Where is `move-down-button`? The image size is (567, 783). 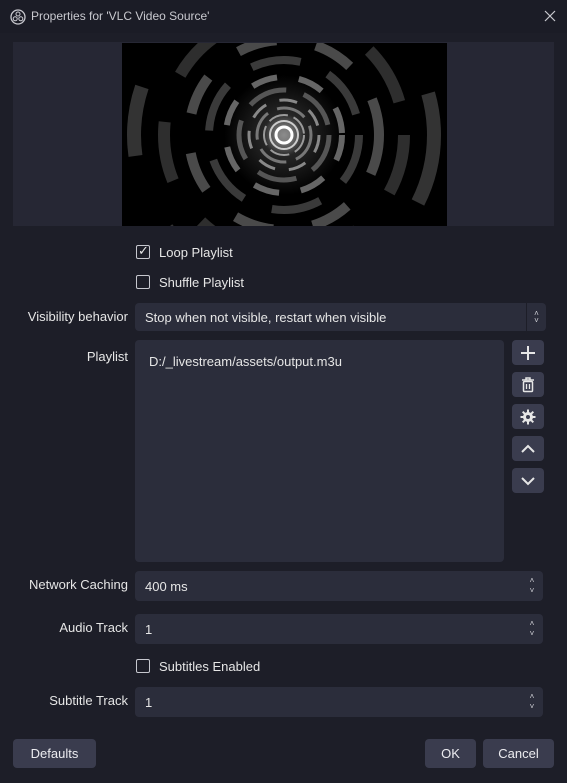
move-down-button is located at coordinates (528, 480).